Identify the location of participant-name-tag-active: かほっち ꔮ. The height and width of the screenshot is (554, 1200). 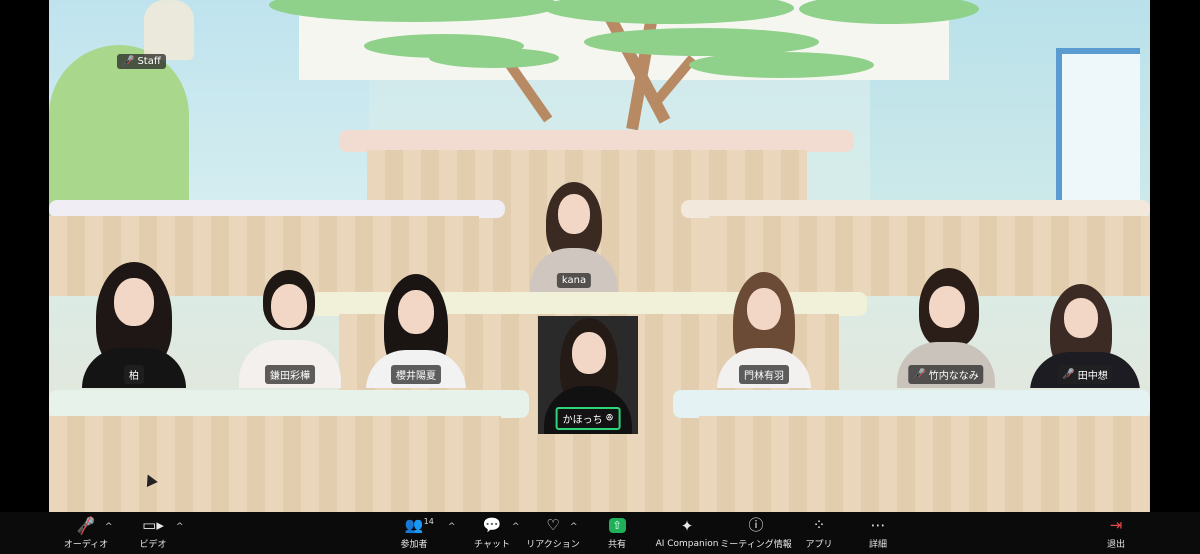
(588, 418).